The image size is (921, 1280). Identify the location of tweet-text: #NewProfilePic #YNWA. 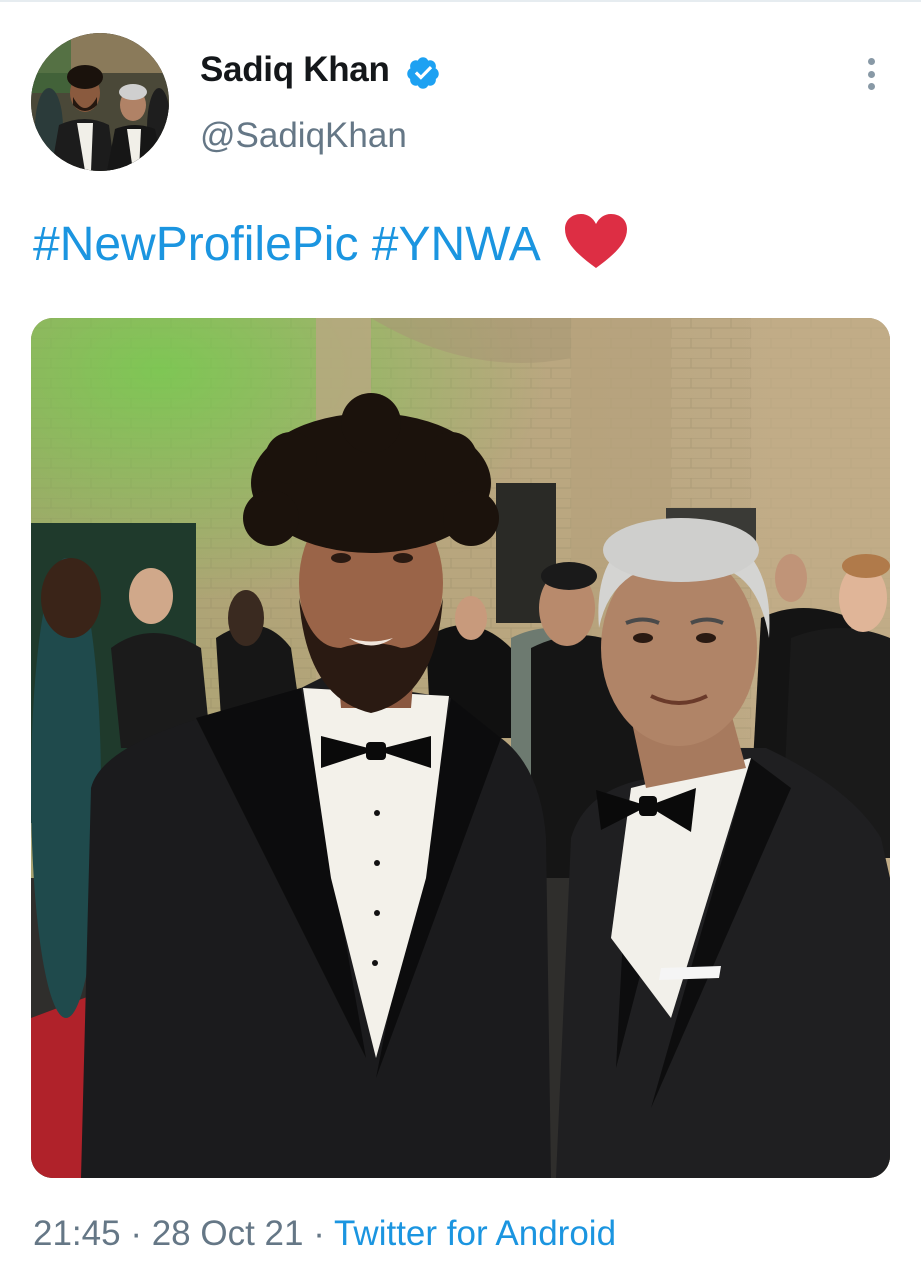
(331, 243).